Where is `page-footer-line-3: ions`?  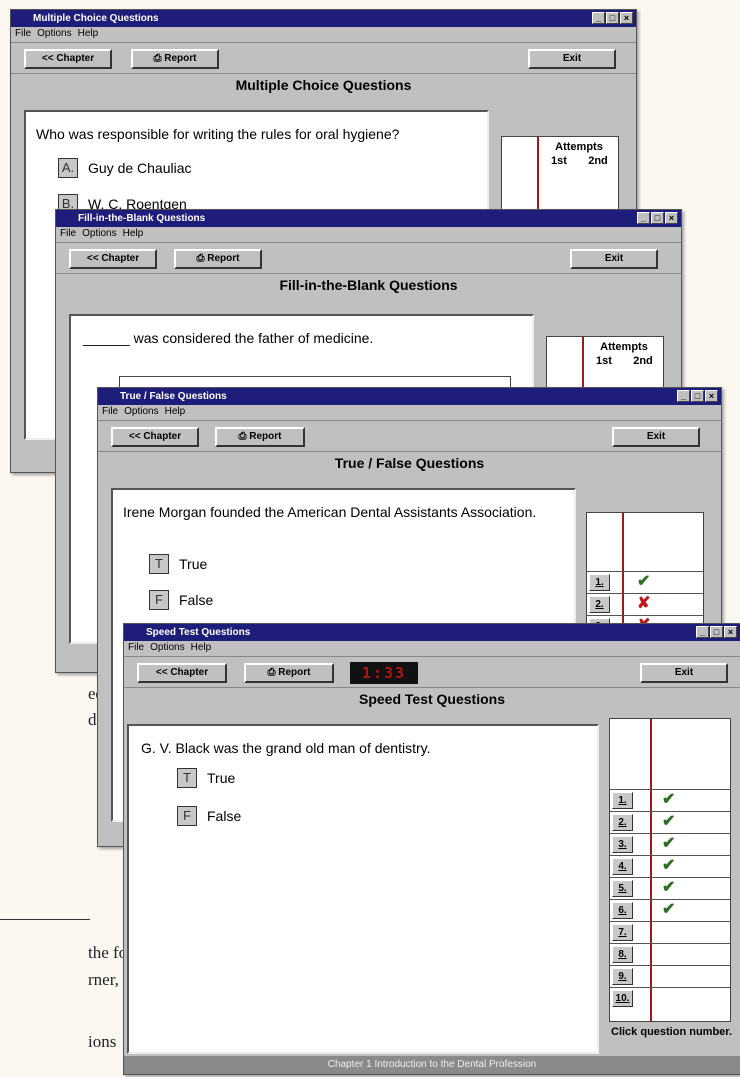
page-footer-line-3: ions is located at coordinates (102, 1041).